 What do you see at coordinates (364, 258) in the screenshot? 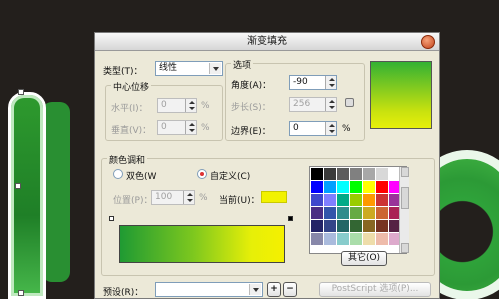
I see `other-button: 其它(O)` at bounding box center [364, 258].